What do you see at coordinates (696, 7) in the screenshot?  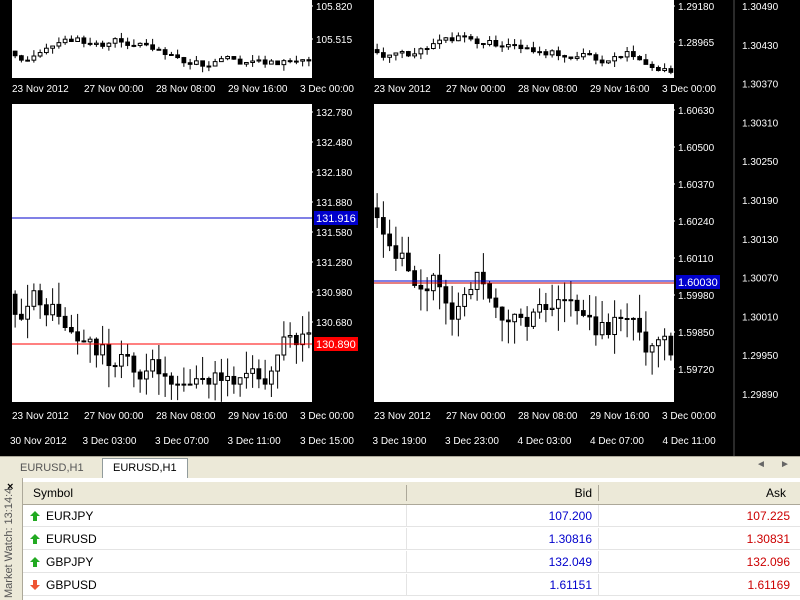 I see `y-axis-label: 1.29180` at bounding box center [696, 7].